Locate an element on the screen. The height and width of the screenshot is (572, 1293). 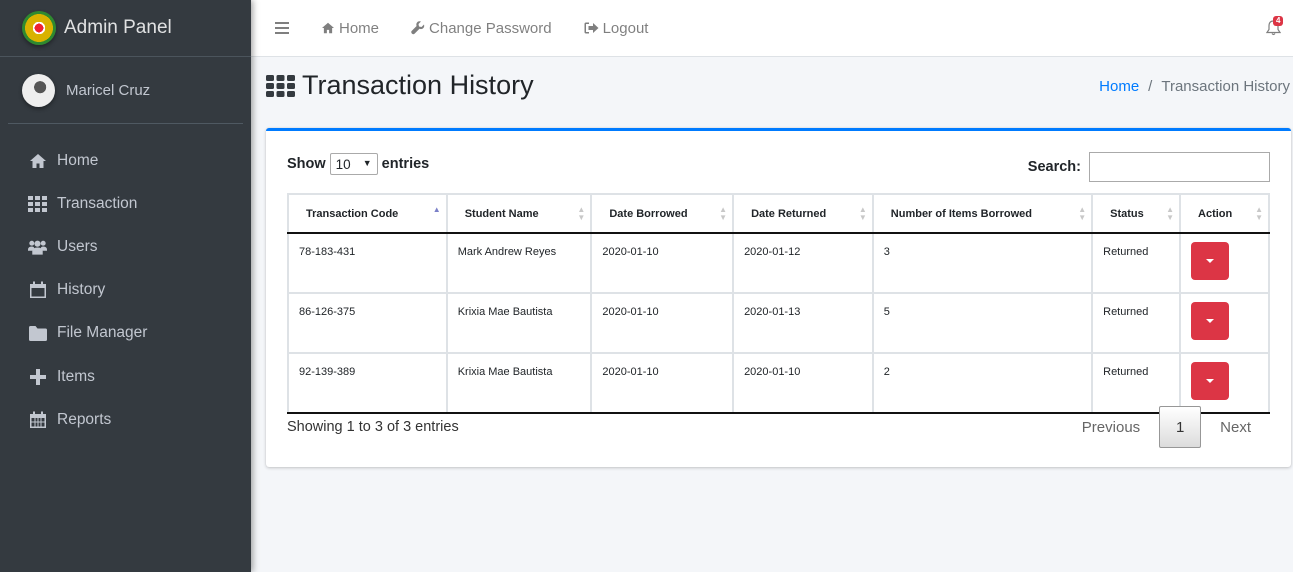
cell-items-borrowed: 5 is located at coordinates (982, 323).